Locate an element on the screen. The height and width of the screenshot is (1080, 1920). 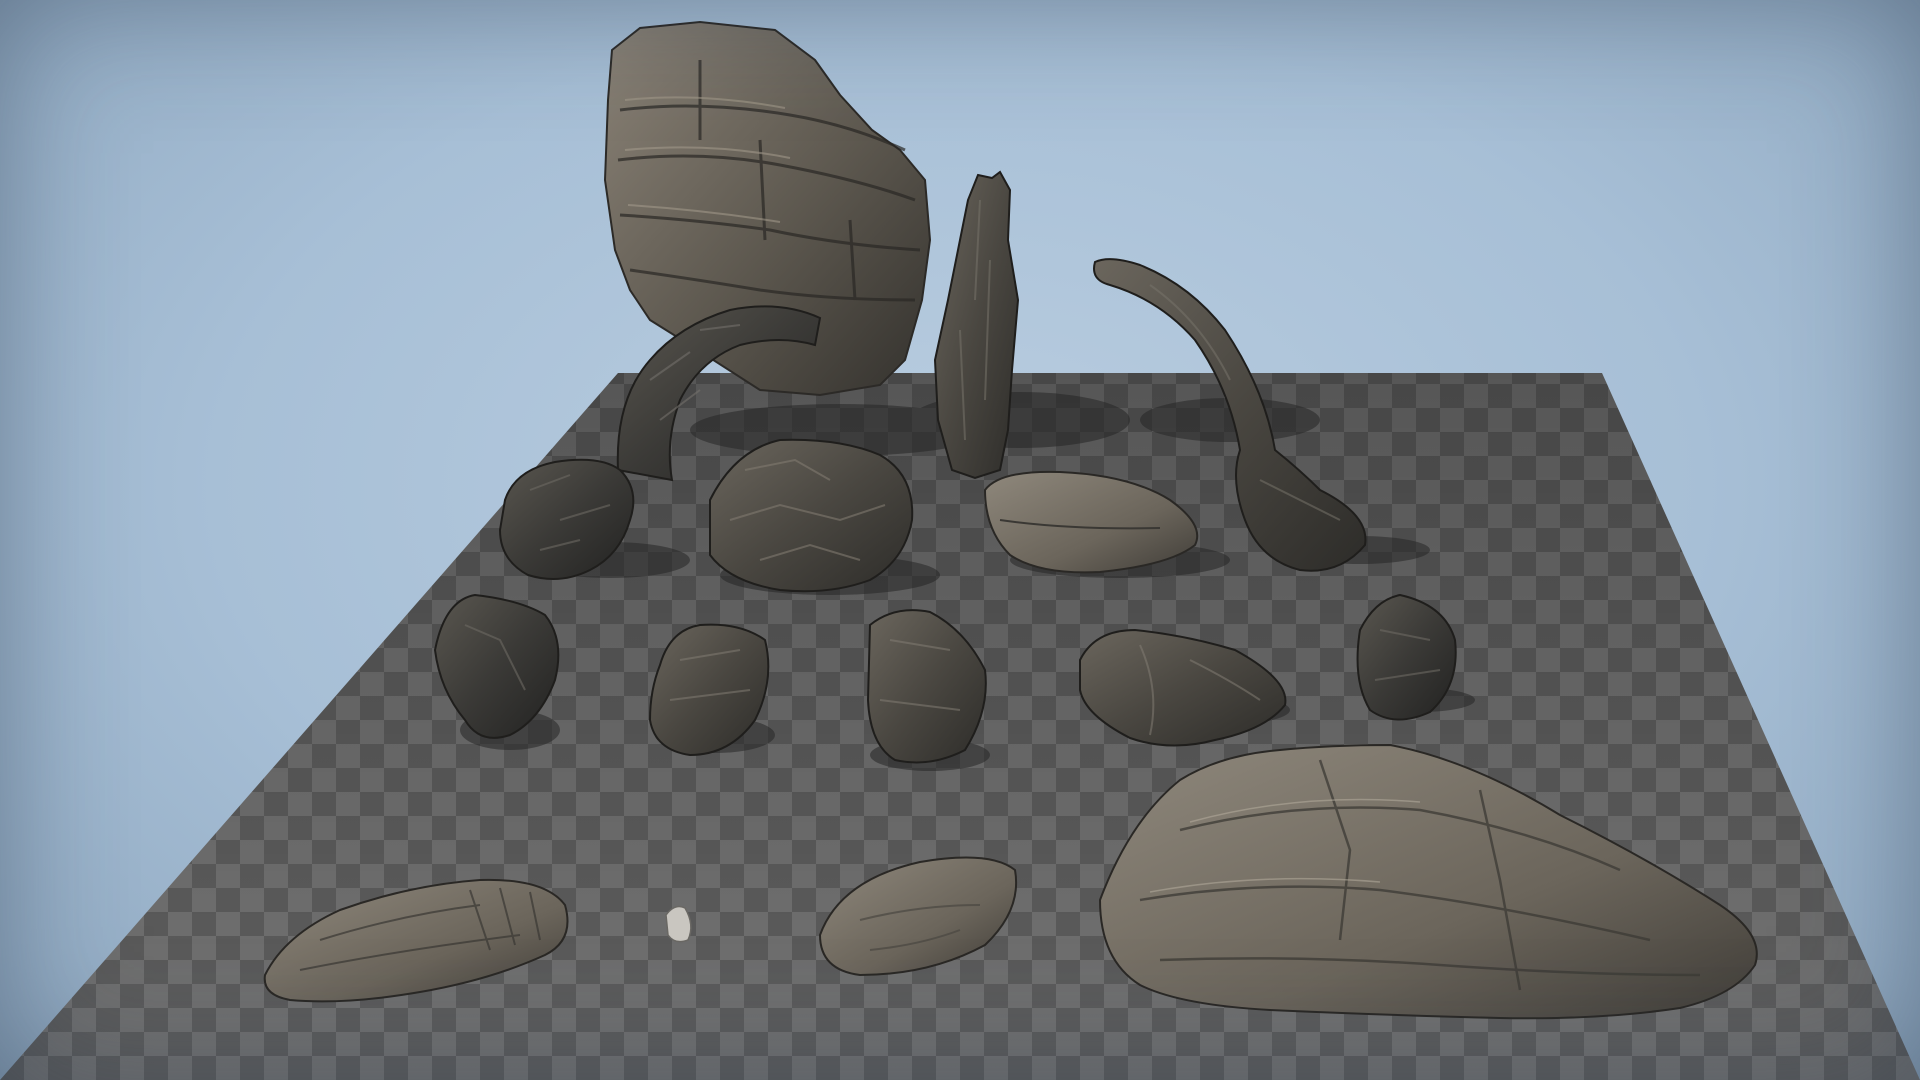
tiny-pebble is located at coordinates (678, 924).